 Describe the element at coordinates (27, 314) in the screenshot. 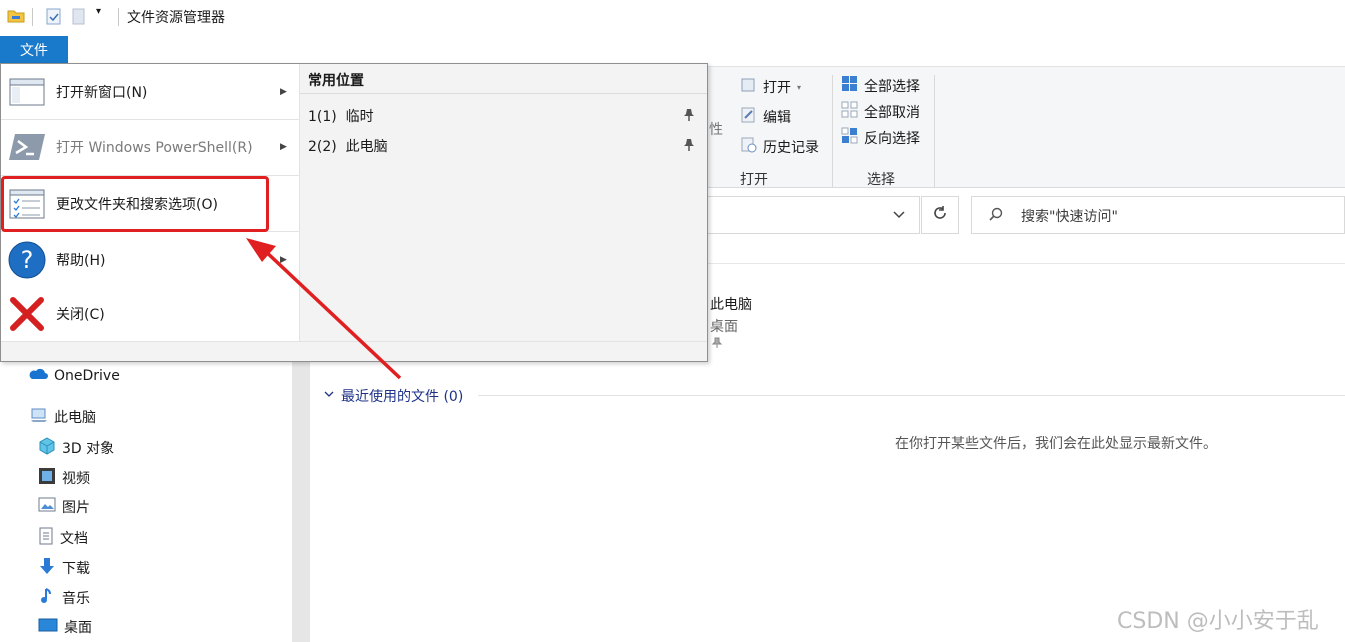

I see `close-icon` at that location.